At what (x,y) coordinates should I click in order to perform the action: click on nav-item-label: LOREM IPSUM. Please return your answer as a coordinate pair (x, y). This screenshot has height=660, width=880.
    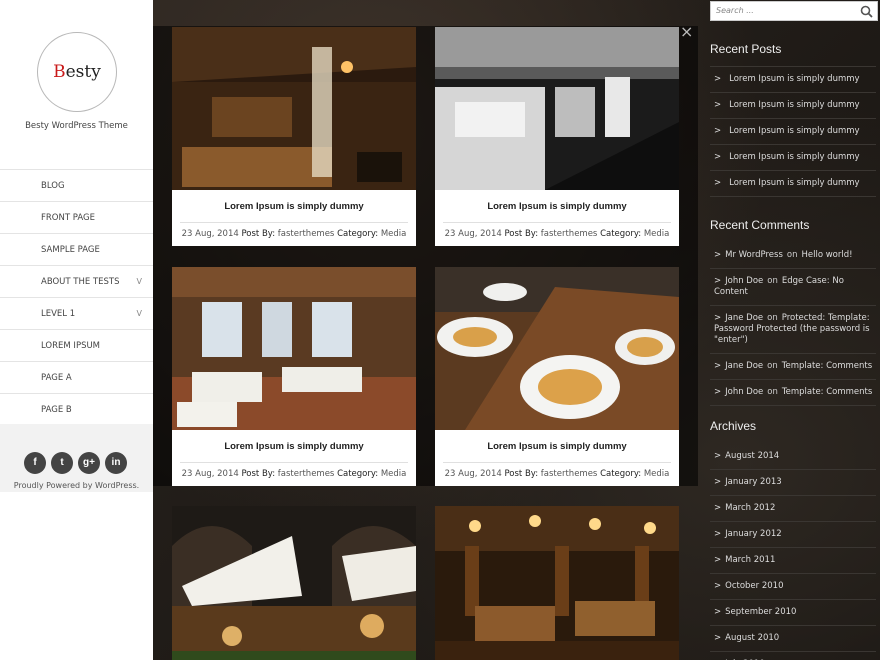
    Looking at the image, I should click on (71, 346).